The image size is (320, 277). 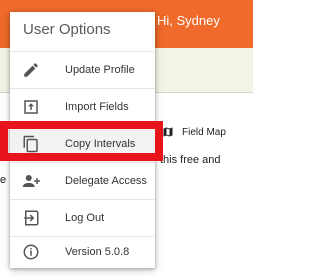 I want to click on map-icon, so click(x=168, y=132).